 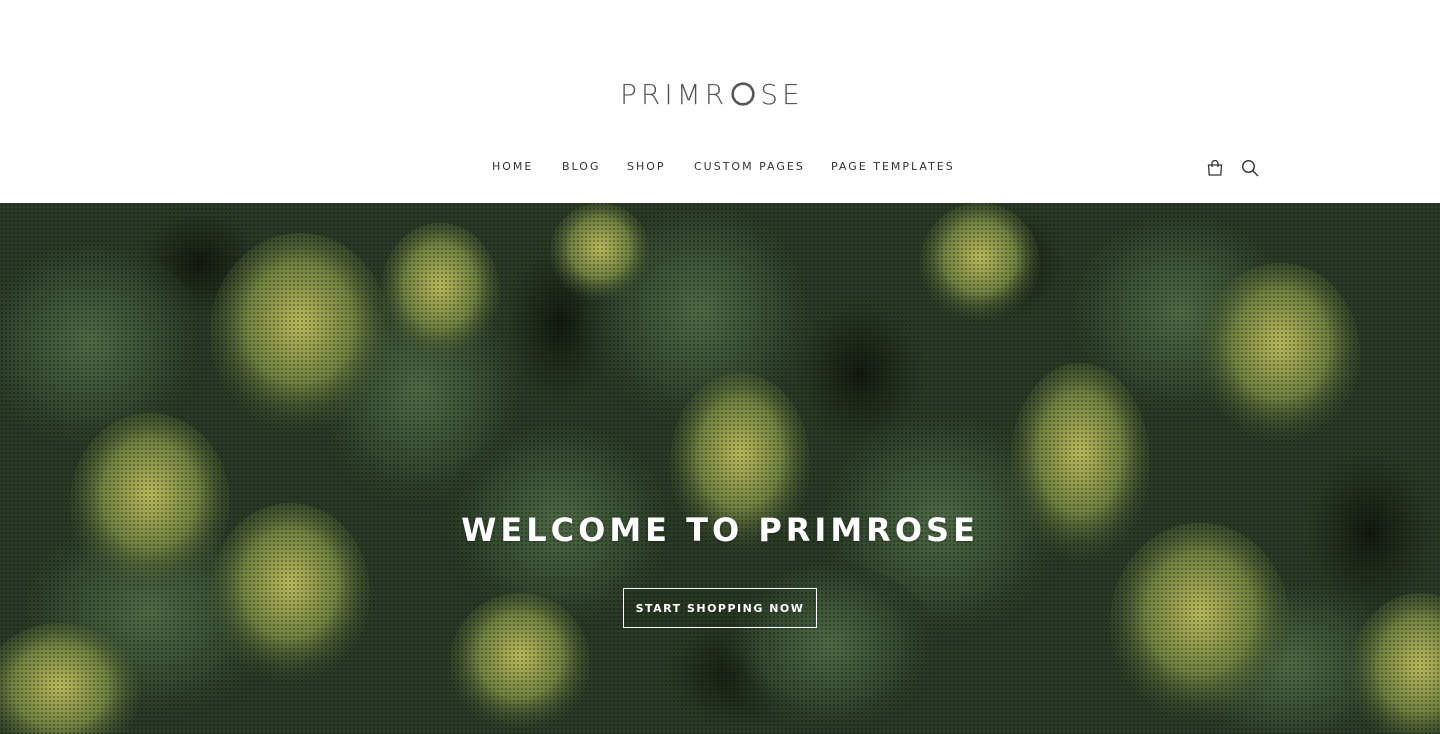 What do you see at coordinates (743, 94) in the screenshot?
I see `rose-outline-icon` at bounding box center [743, 94].